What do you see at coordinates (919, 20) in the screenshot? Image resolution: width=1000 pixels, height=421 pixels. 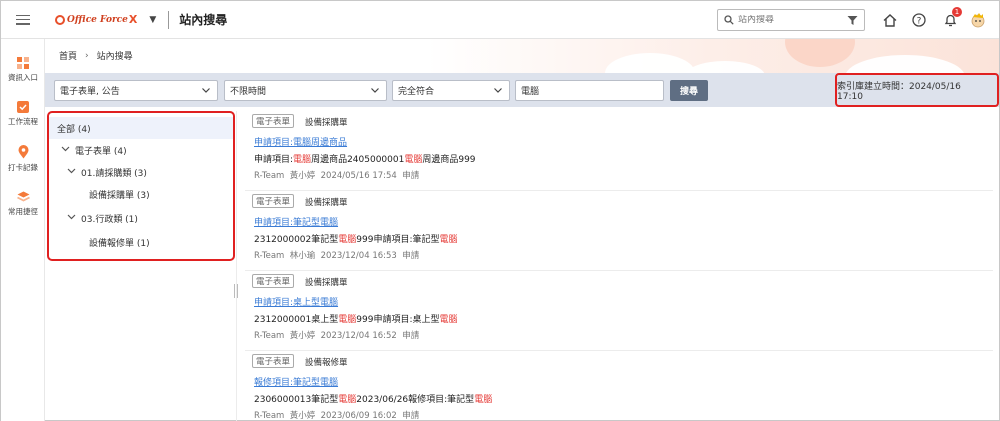 I see `help-icon: ?` at bounding box center [919, 20].